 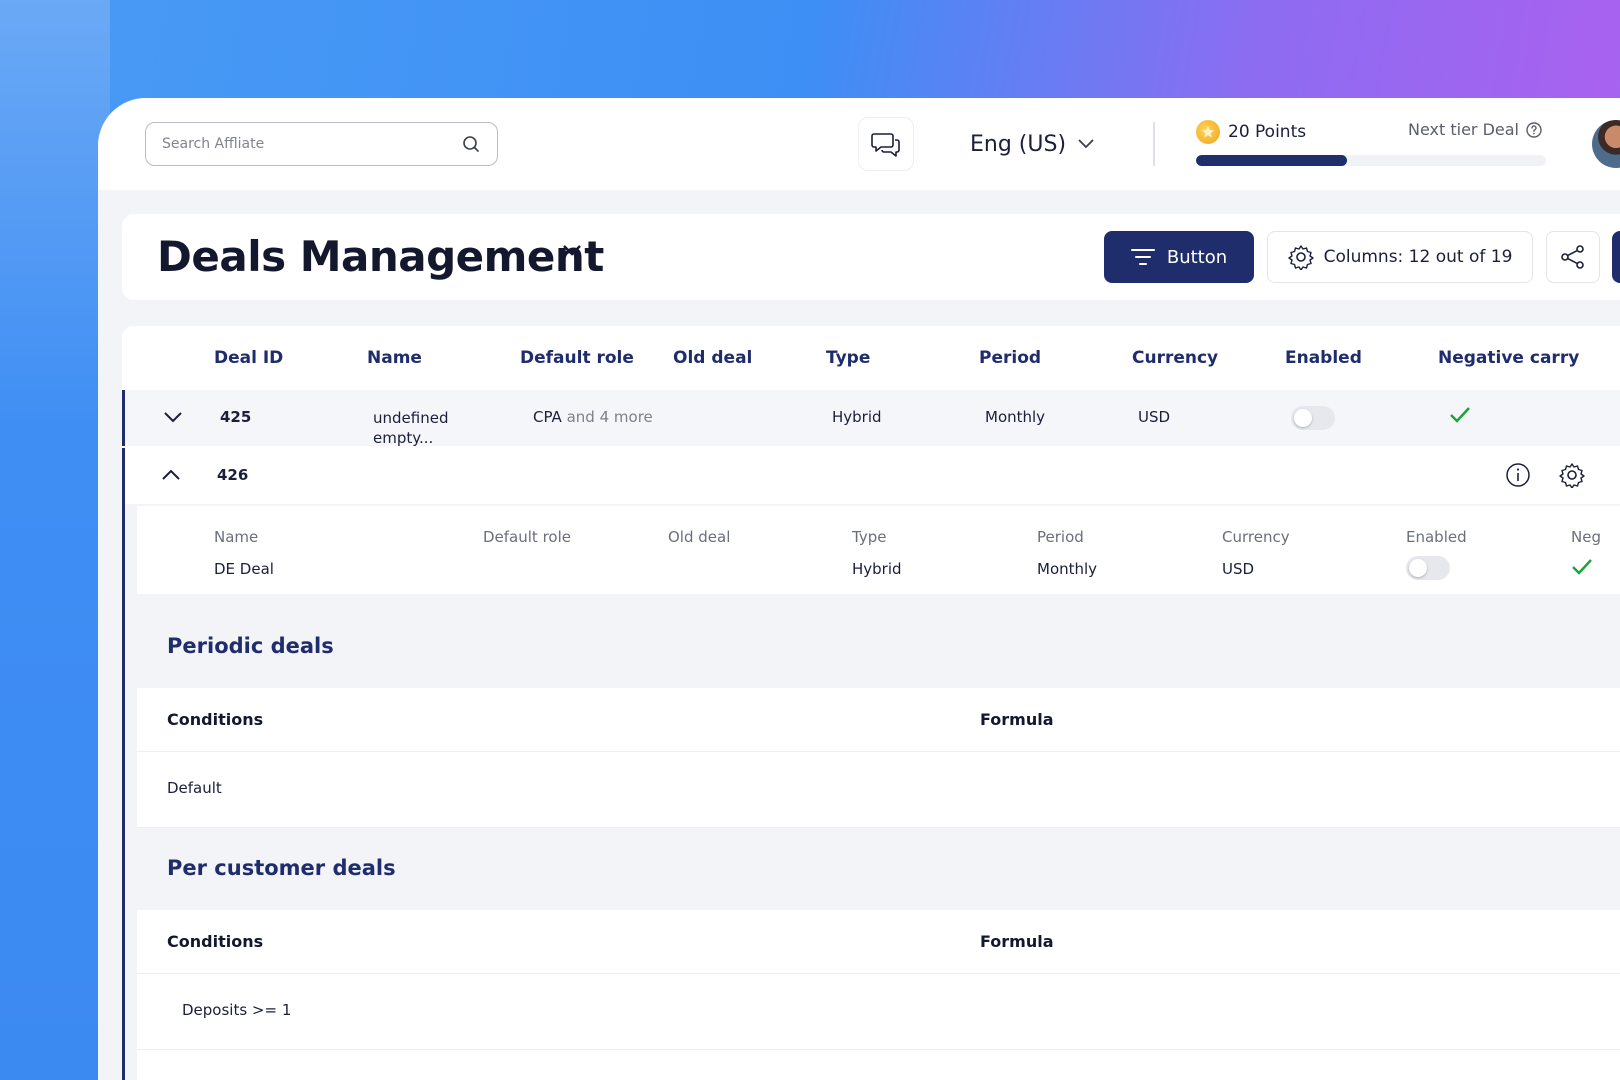 What do you see at coordinates (712, 358) in the screenshot?
I see `column-header: Old deal` at bounding box center [712, 358].